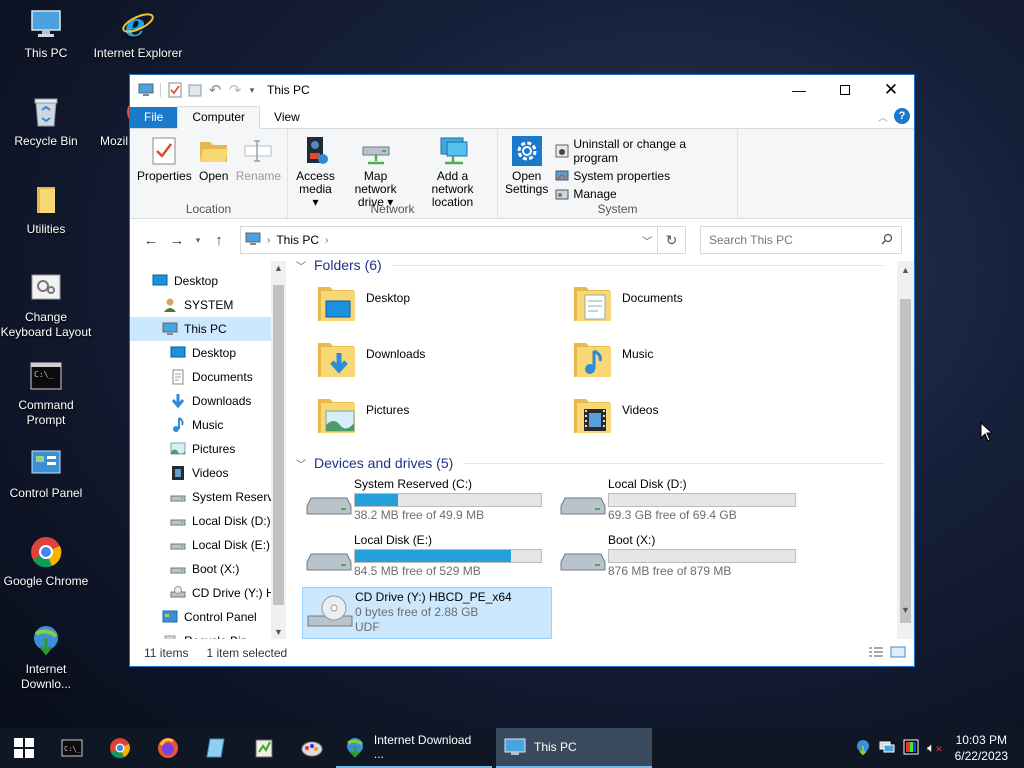 Image resolution: width=1024 pixels, height=768 pixels. What do you see at coordinates (200, 305) in the screenshot?
I see `nav-item: SYSTEM` at bounding box center [200, 305].